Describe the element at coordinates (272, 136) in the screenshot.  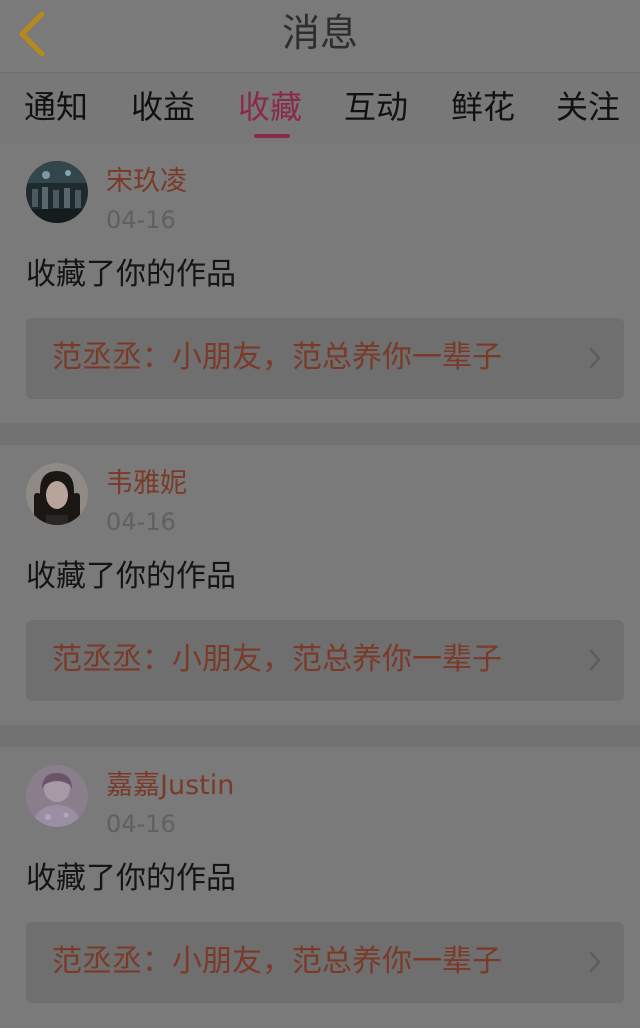
I see `active-tab-indicator` at that location.